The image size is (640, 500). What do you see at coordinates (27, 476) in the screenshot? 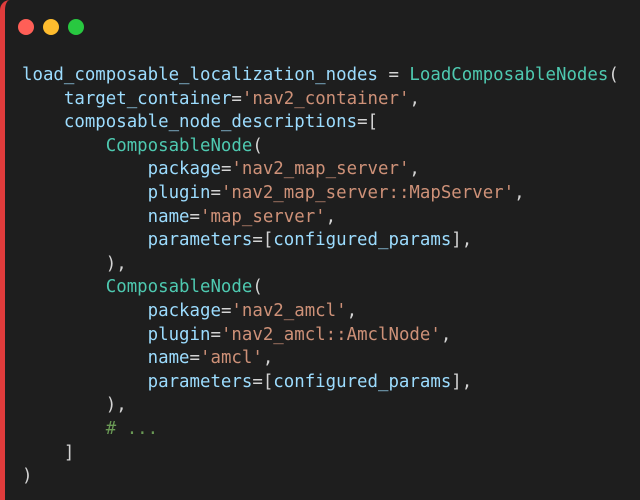
I see `code-token: )` at bounding box center [27, 476].